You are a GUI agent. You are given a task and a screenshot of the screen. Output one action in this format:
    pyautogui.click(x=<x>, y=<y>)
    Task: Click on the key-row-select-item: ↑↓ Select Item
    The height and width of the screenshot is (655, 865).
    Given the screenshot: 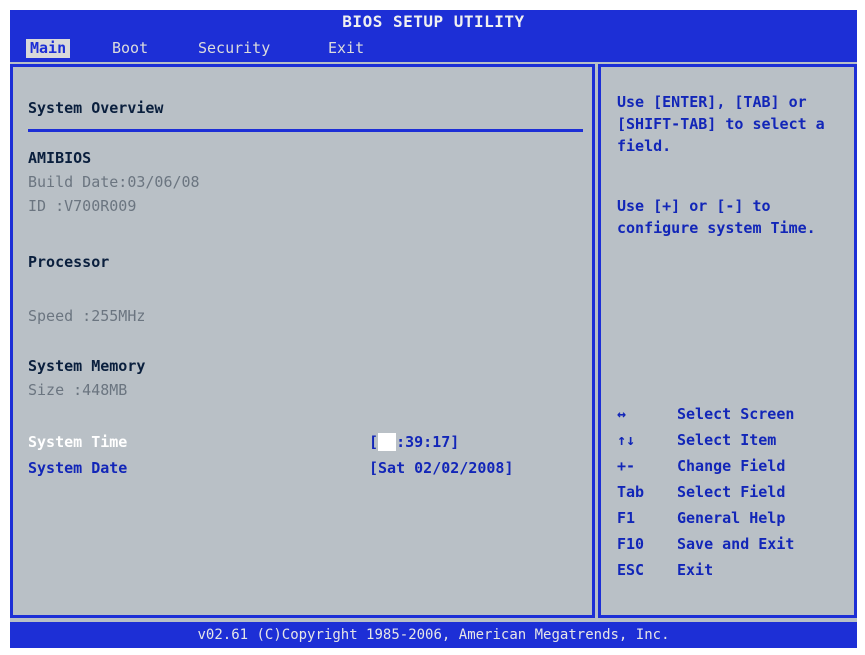 What is the action you would take?
    pyautogui.click(x=696, y=440)
    